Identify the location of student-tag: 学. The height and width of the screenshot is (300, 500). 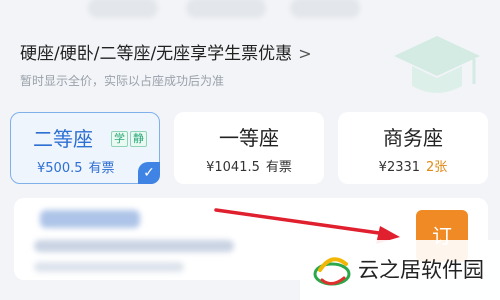
(119, 139).